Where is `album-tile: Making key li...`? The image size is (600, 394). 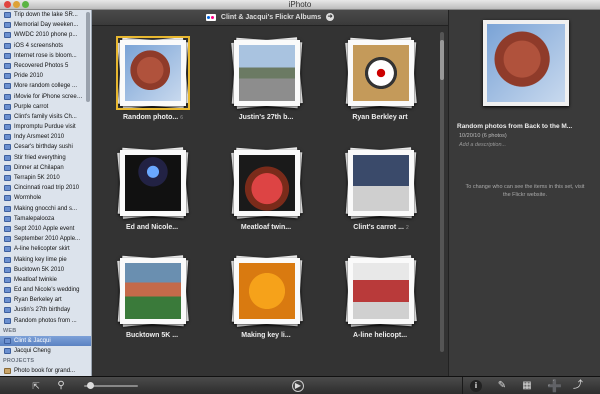 album-tile: Making key li... is located at coordinates (267, 311).